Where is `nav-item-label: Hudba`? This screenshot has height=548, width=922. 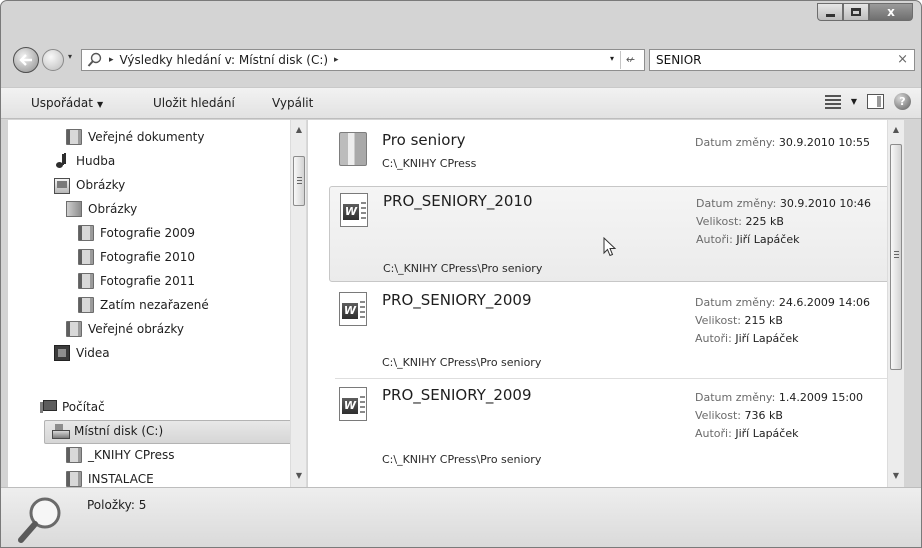 nav-item-label: Hudba is located at coordinates (96, 161).